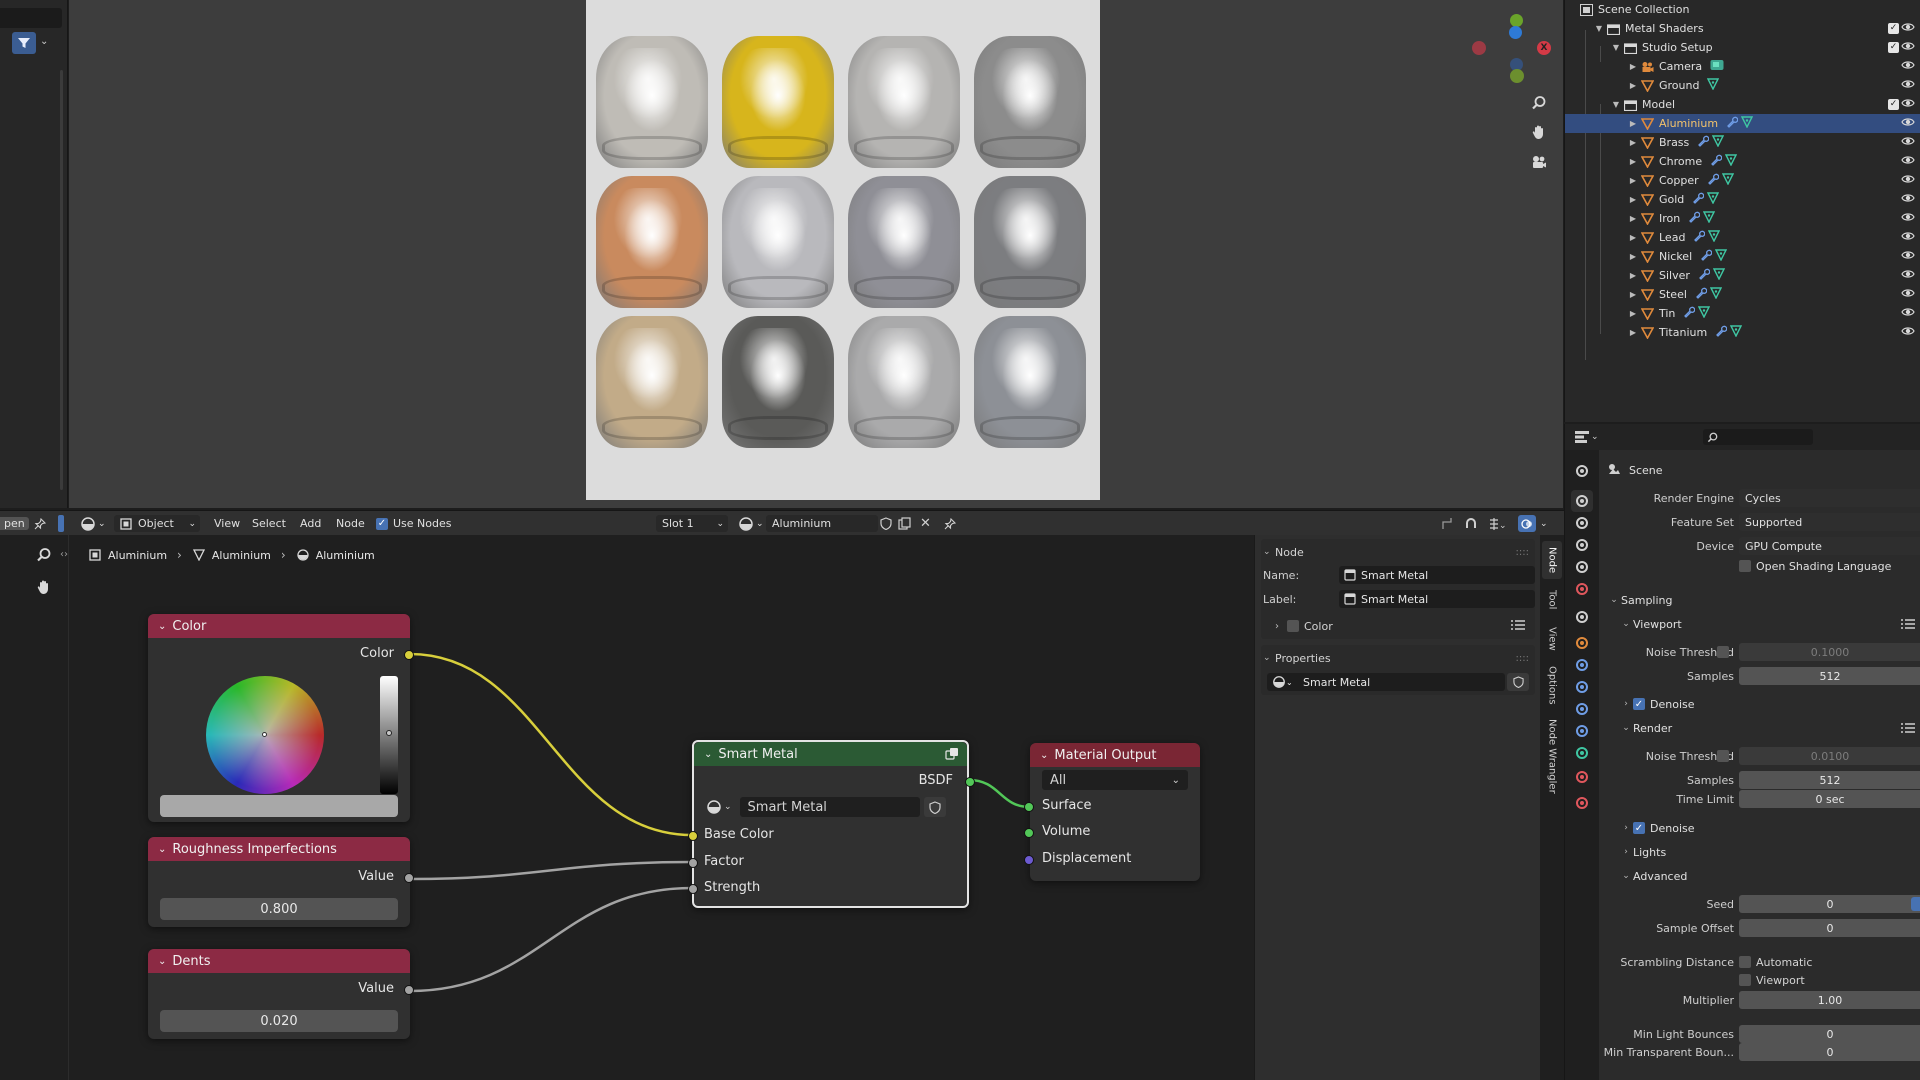 The image size is (1920, 1080). What do you see at coordinates (822, 523) in the screenshot?
I see `material-name-field: Aluminium` at bounding box center [822, 523].